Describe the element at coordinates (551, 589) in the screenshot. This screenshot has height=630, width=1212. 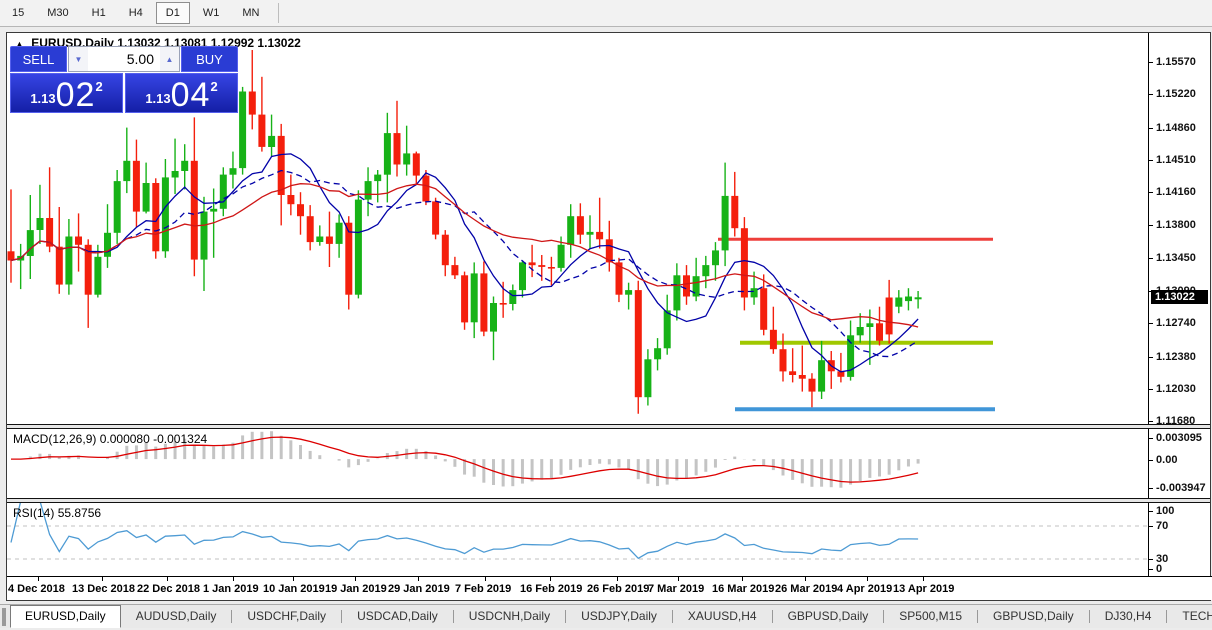
I see `date-axis-label: 16 Feb 2019` at that location.